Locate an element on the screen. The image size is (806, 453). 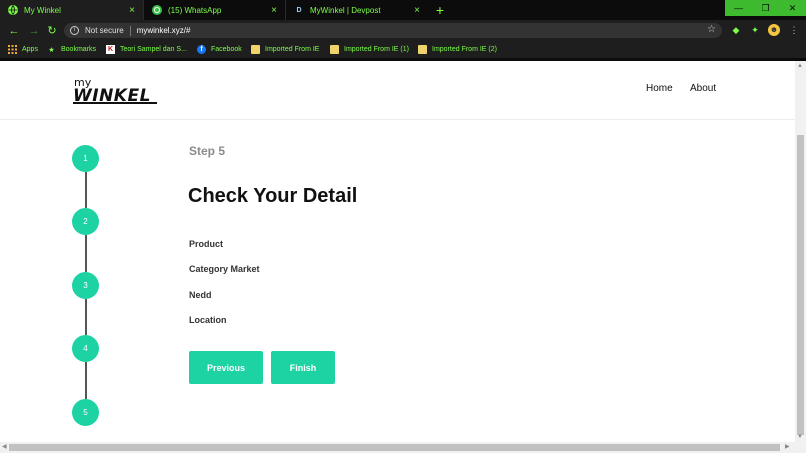
step-indicator-1: 1 is located at coordinates (85, 158).